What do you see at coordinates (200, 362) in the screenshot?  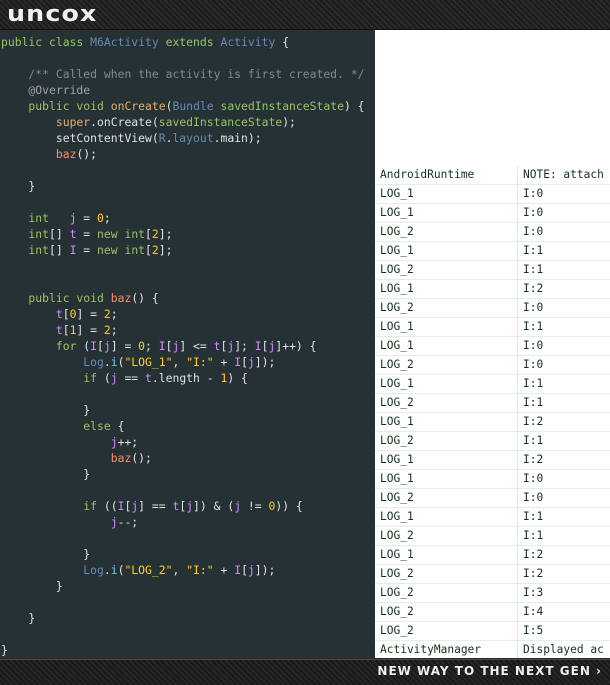 I see `code-token: "I:"` at bounding box center [200, 362].